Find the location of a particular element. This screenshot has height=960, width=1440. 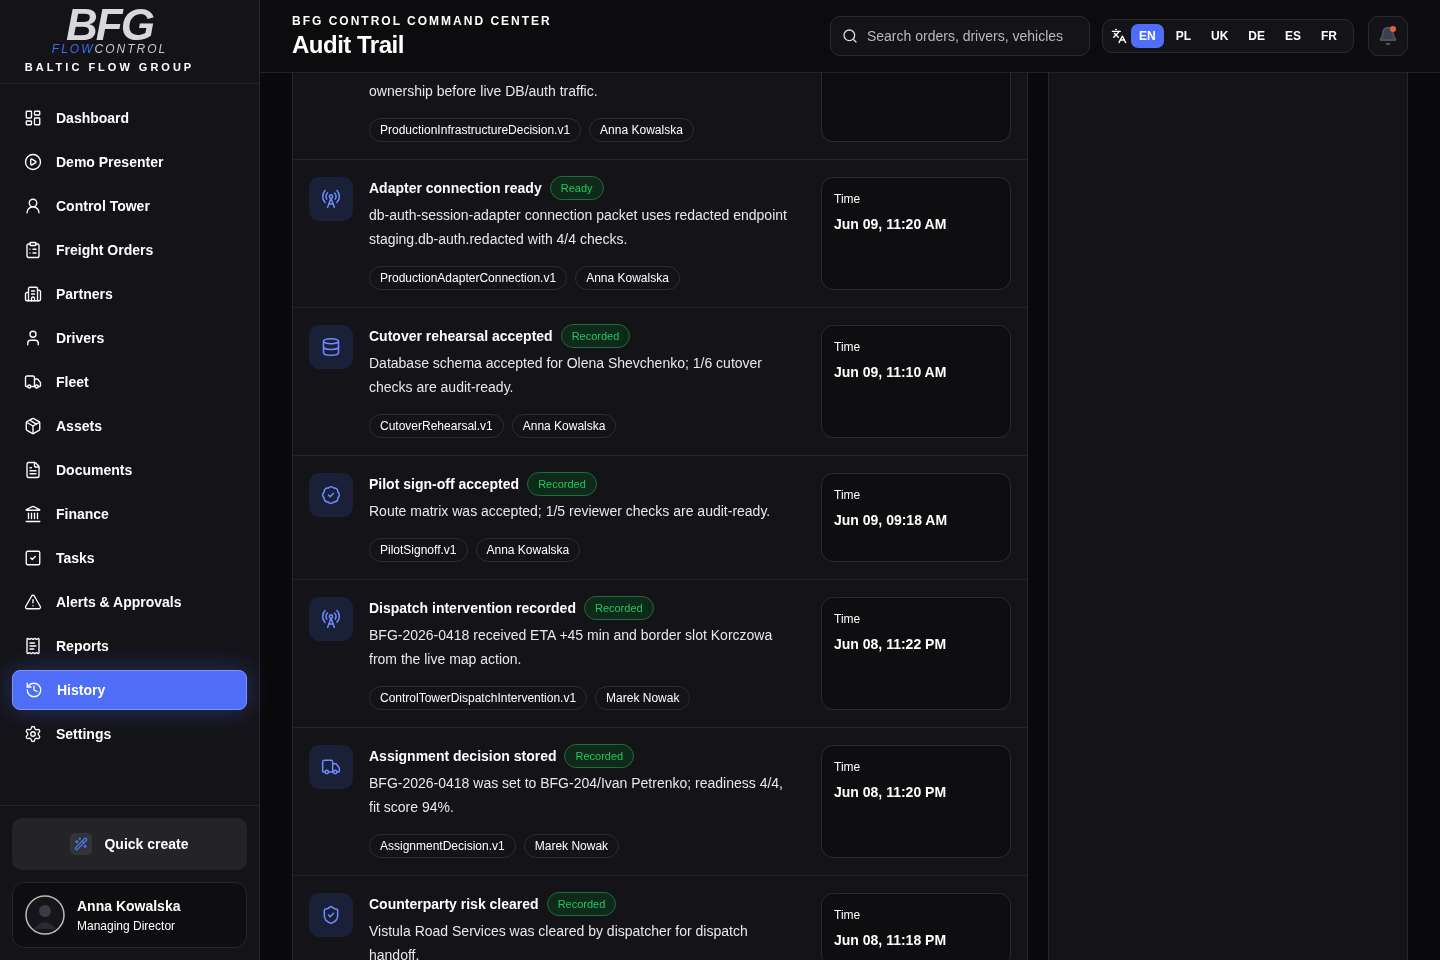

receipt-icon is located at coordinates (33, 646).